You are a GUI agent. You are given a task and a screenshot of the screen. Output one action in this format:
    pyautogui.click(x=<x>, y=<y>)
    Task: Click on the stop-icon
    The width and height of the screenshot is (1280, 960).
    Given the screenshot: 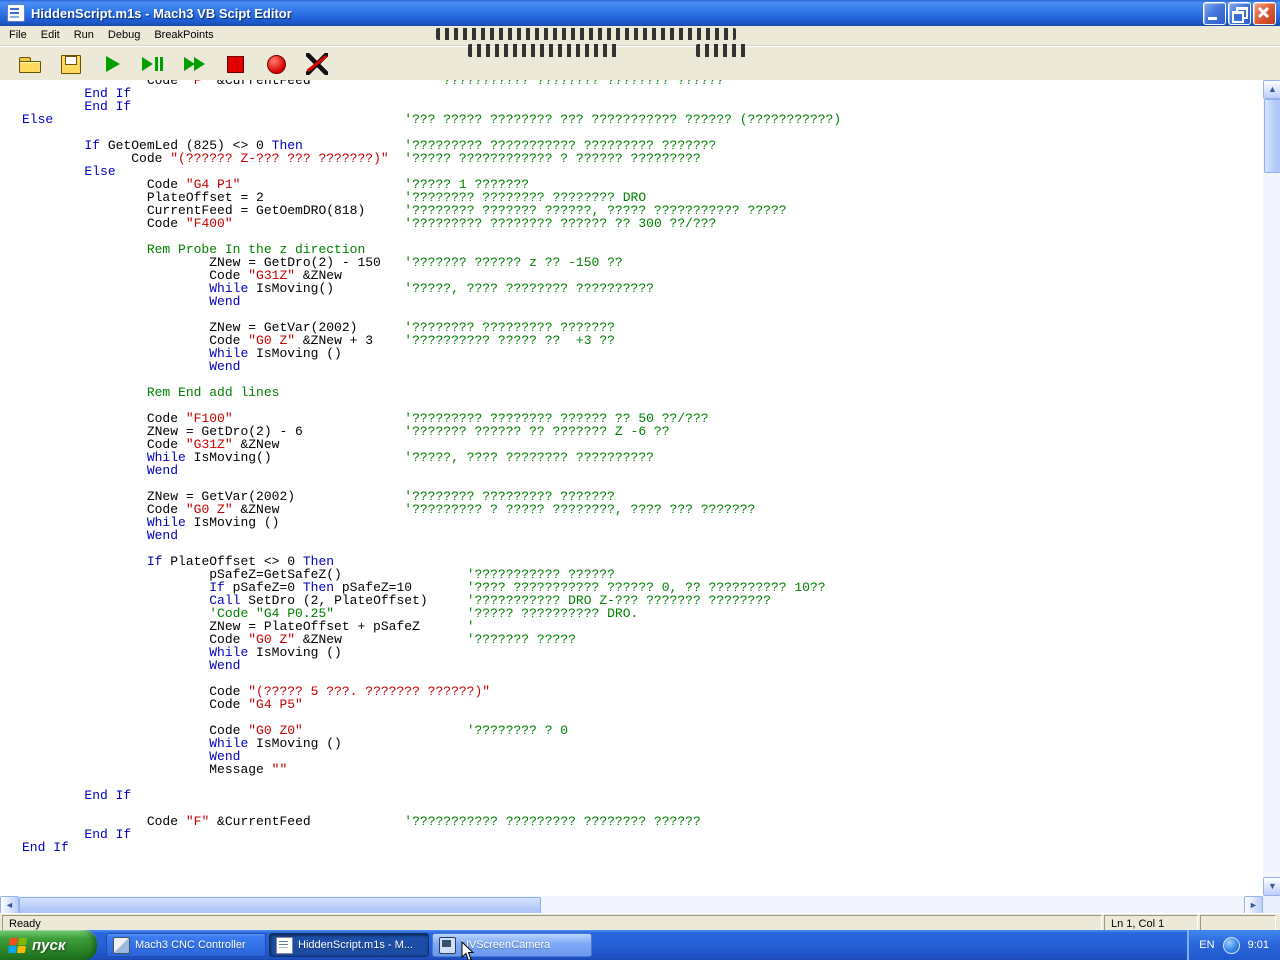 What is the action you would take?
    pyautogui.click(x=235, y=64)
    